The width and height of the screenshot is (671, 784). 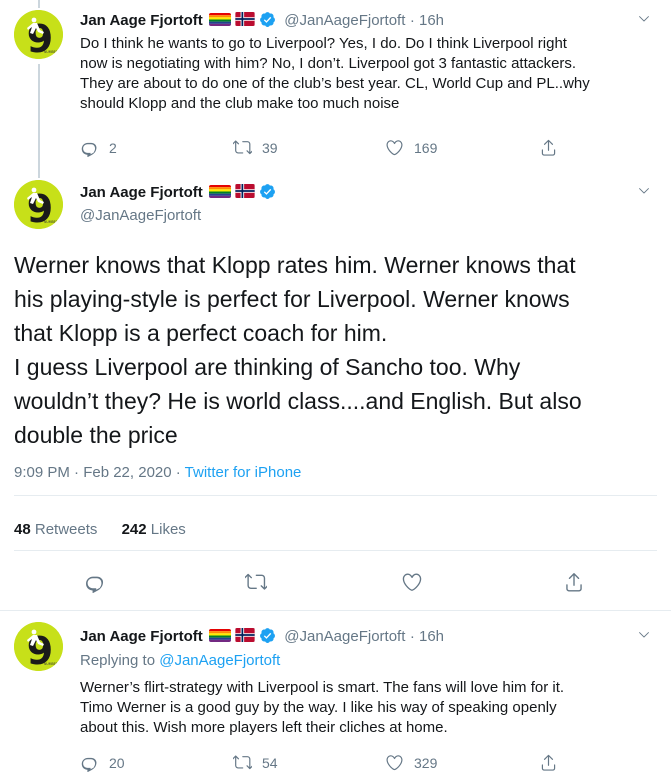 What do you see at coordinates (120, 660) in the screenshot?
I see `replying-to-label: Replying to` at bounding box center [120, 660].